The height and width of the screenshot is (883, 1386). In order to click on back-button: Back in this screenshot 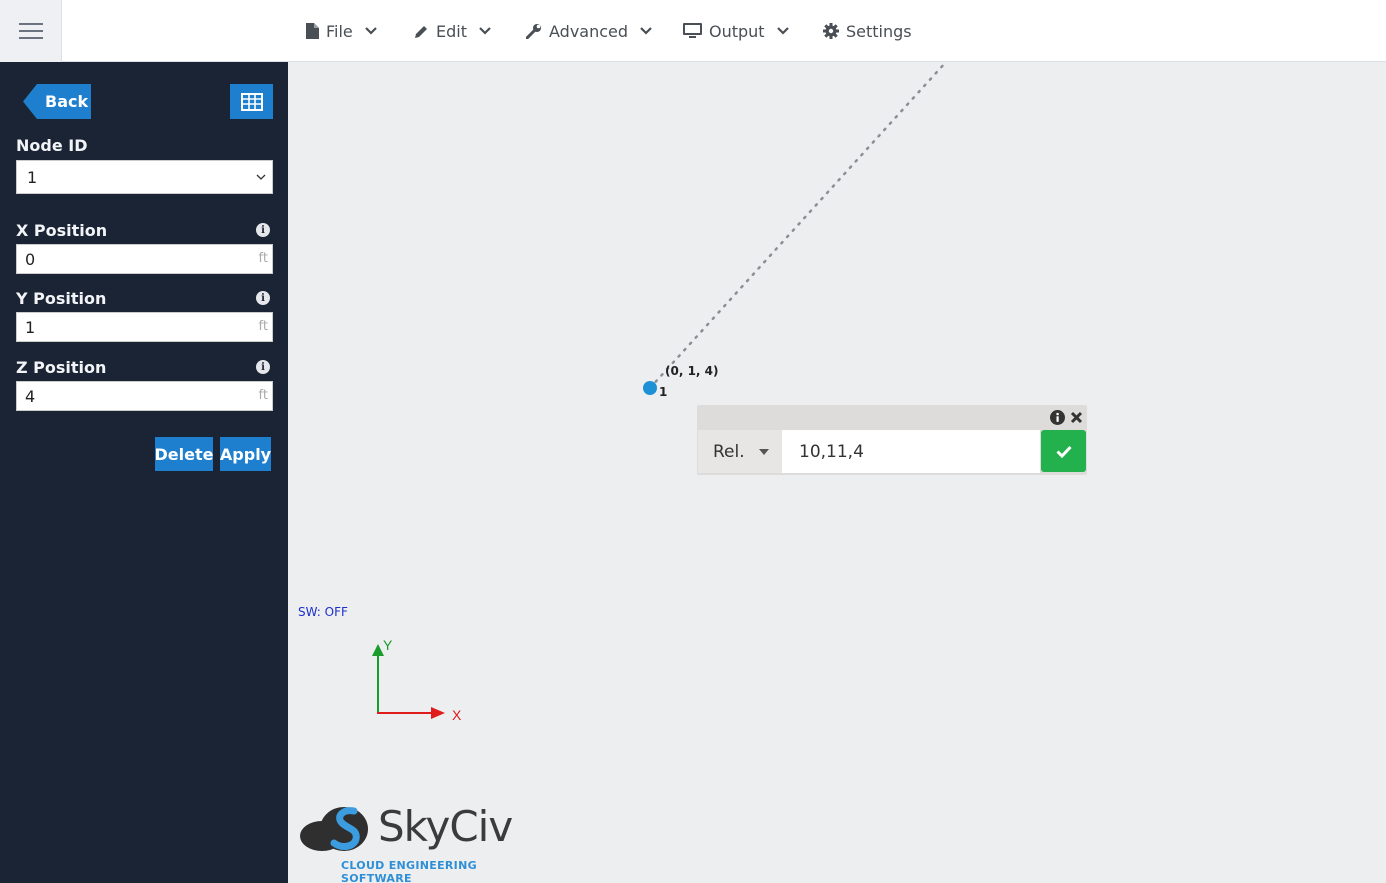, I will do `click(57, 101)`.